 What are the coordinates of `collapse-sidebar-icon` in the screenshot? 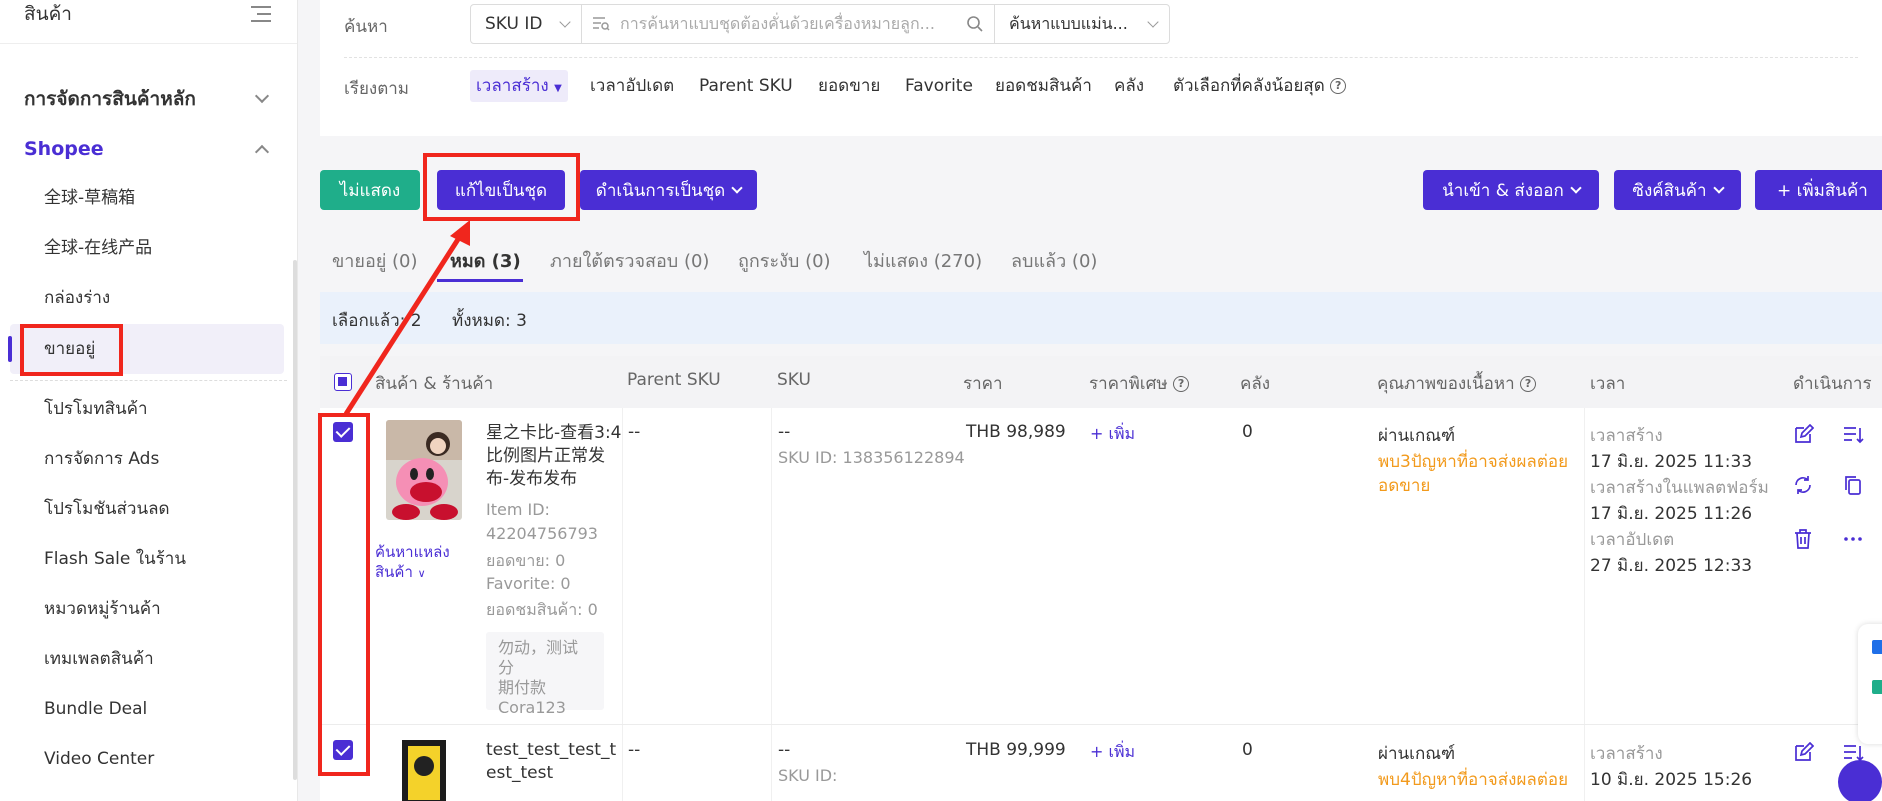 It's located at (261, 13).